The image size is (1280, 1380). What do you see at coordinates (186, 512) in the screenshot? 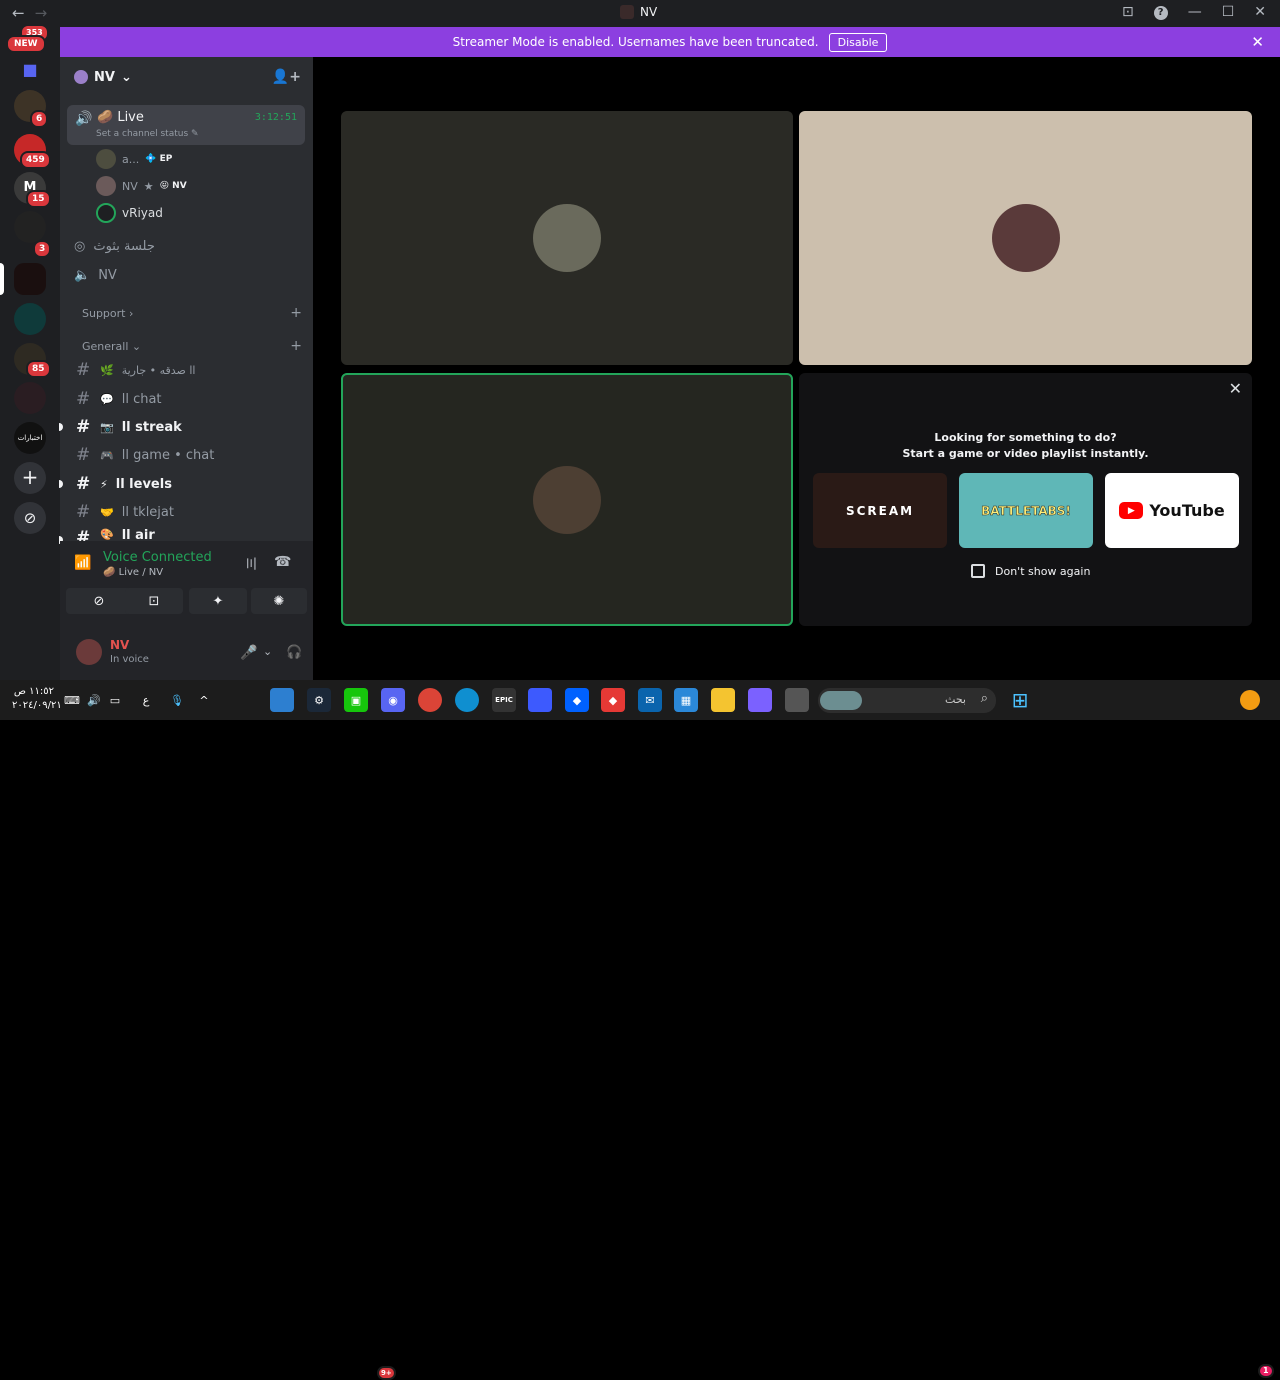
I see `text-channel: # 🤝 اا tklejat` at bounding box center [186, 512].